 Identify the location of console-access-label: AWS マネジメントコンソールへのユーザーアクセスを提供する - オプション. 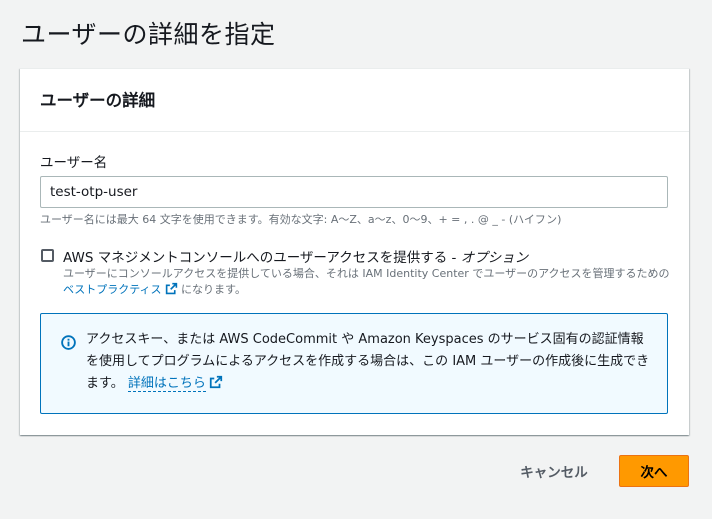
(295, 256).